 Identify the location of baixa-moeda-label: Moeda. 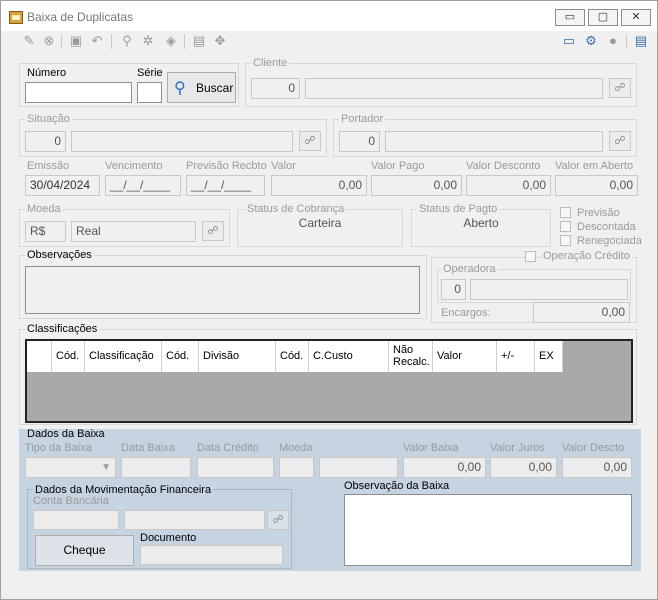
(296, 448).